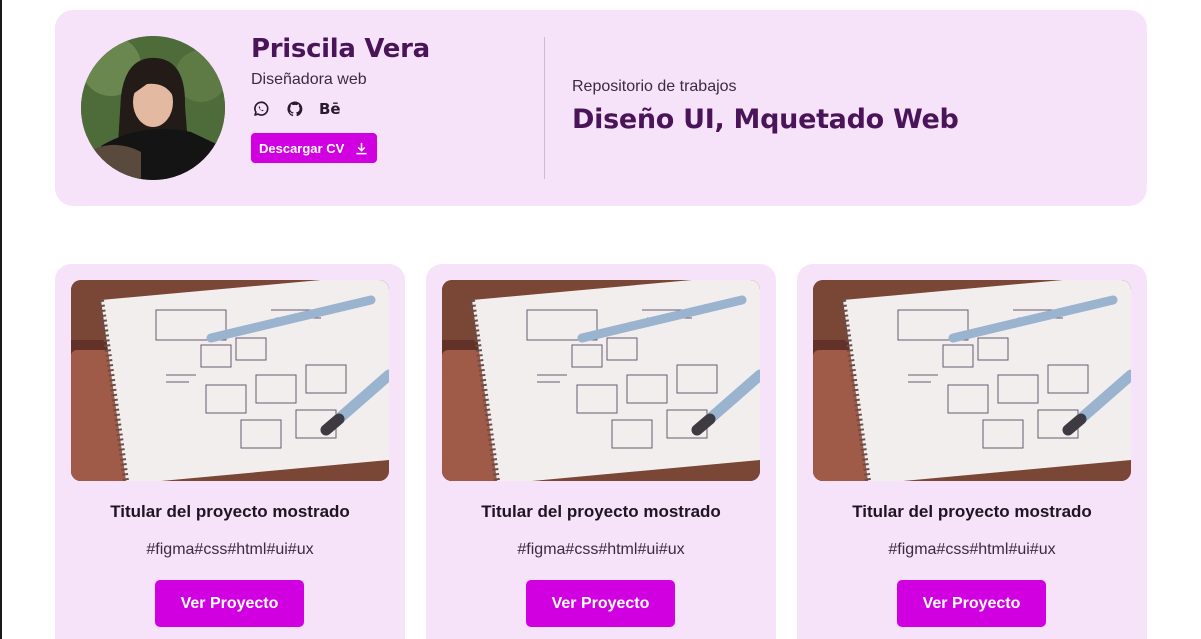 Image resolution: width=1201 pixels, height=639 pixels. I want to click on github-icon, so click(295, 109).